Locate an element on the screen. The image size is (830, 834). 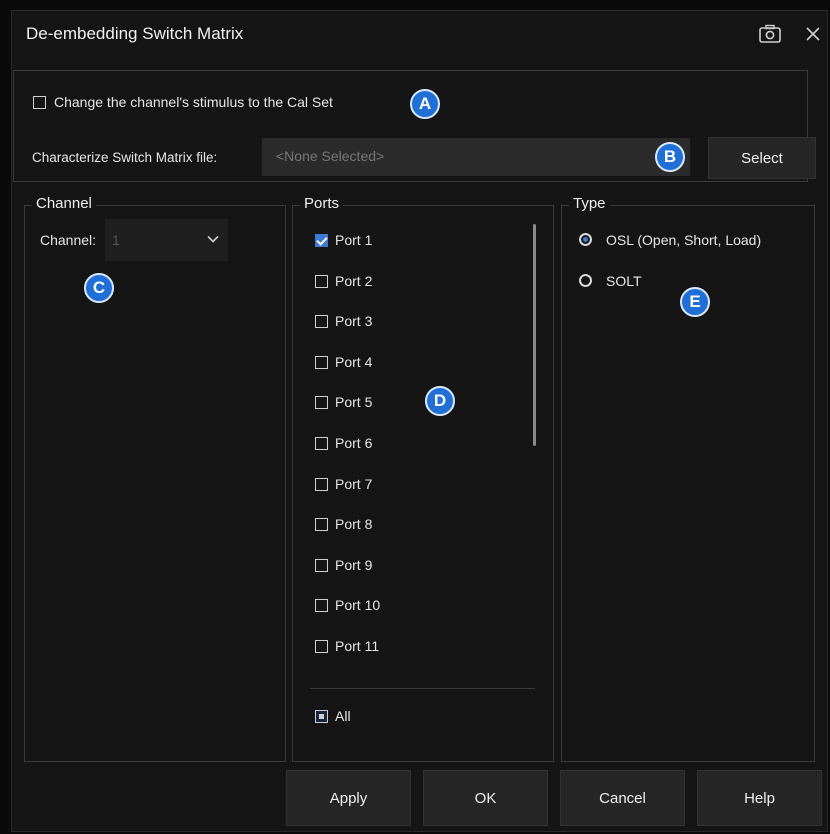
dialog-title: De-embedding Switch Matrix is located at coordinates (135, 33).